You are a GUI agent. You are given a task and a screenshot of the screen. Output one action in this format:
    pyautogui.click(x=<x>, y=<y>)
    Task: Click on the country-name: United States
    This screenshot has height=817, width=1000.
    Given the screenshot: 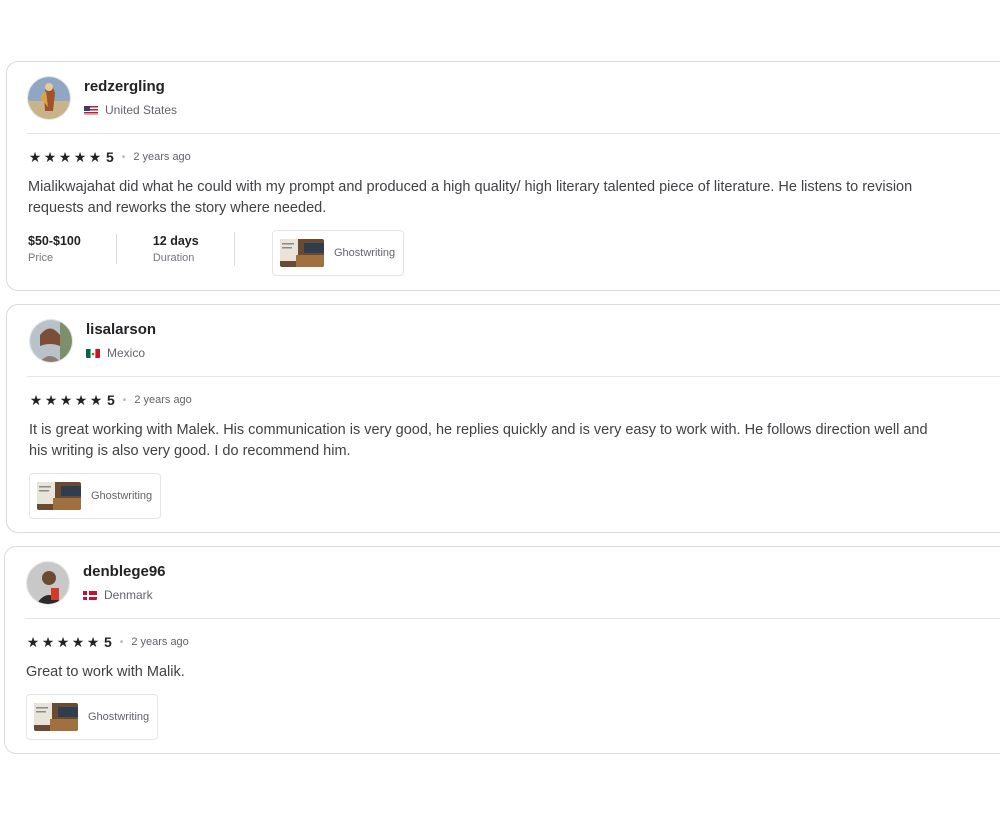 What is the action you would take?
    pyautogui.click(x=141, y=110)
    